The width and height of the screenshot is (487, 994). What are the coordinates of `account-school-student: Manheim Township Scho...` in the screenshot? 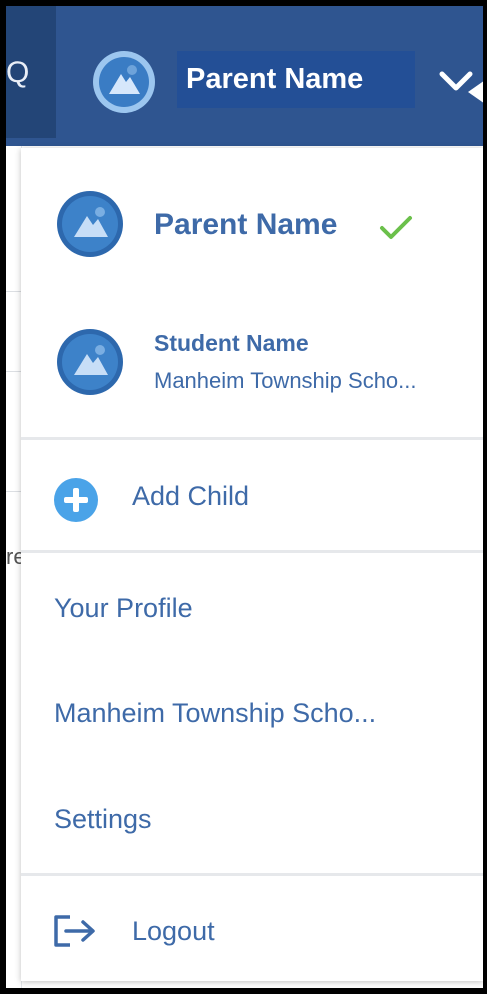 It's located at (285, 380).